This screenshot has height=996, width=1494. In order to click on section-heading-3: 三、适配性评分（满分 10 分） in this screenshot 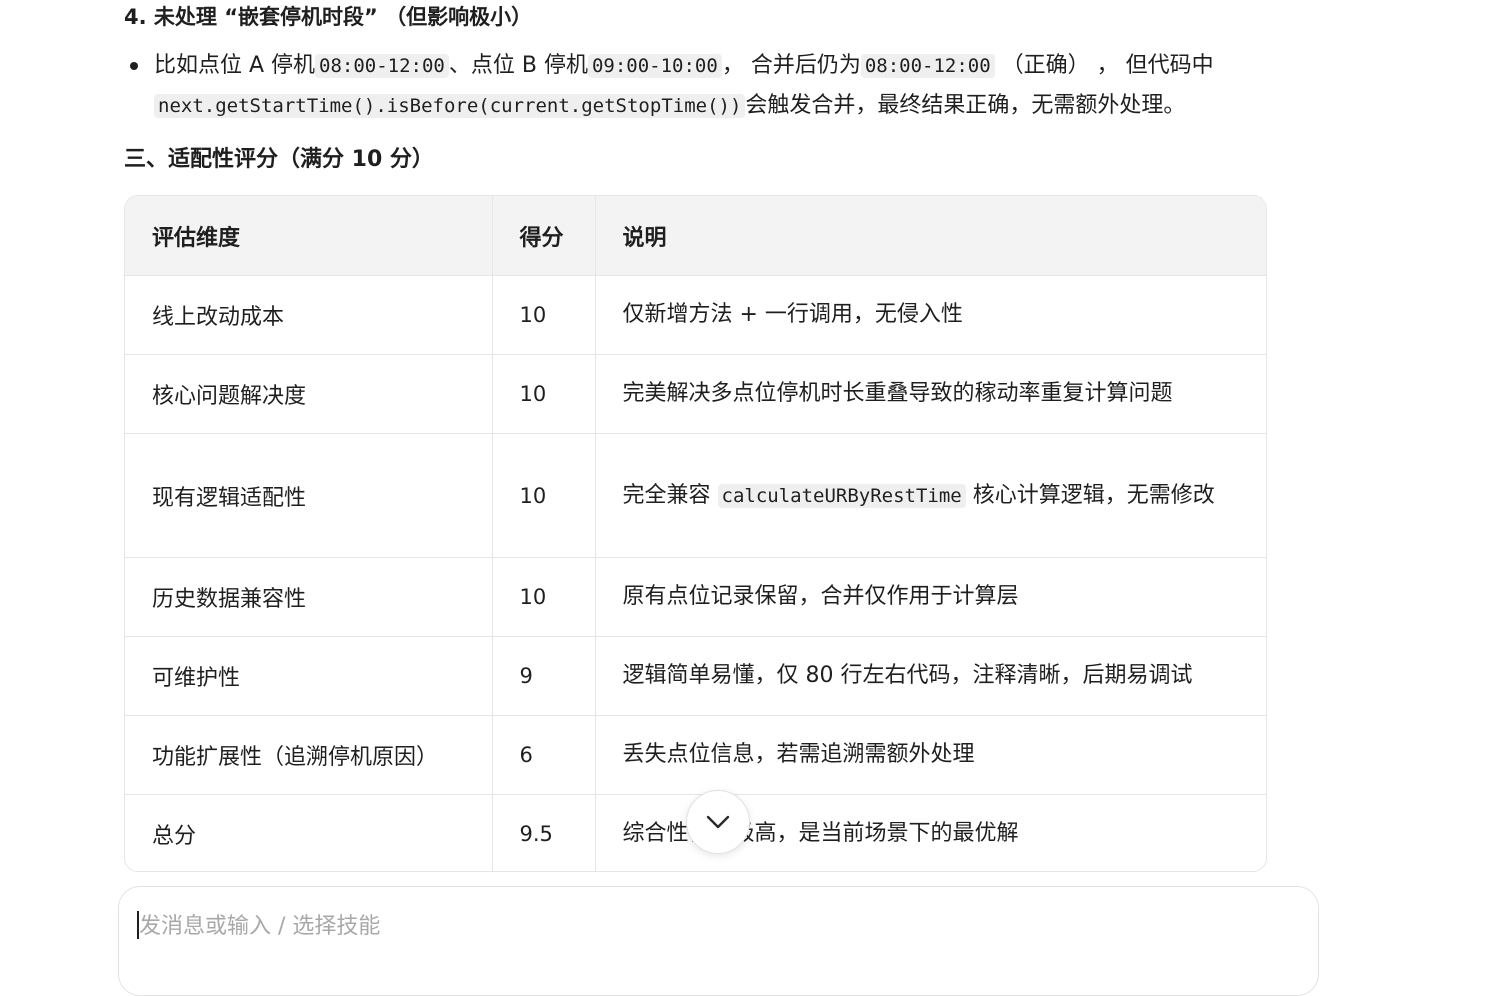, I will do `click(279, 159)`.